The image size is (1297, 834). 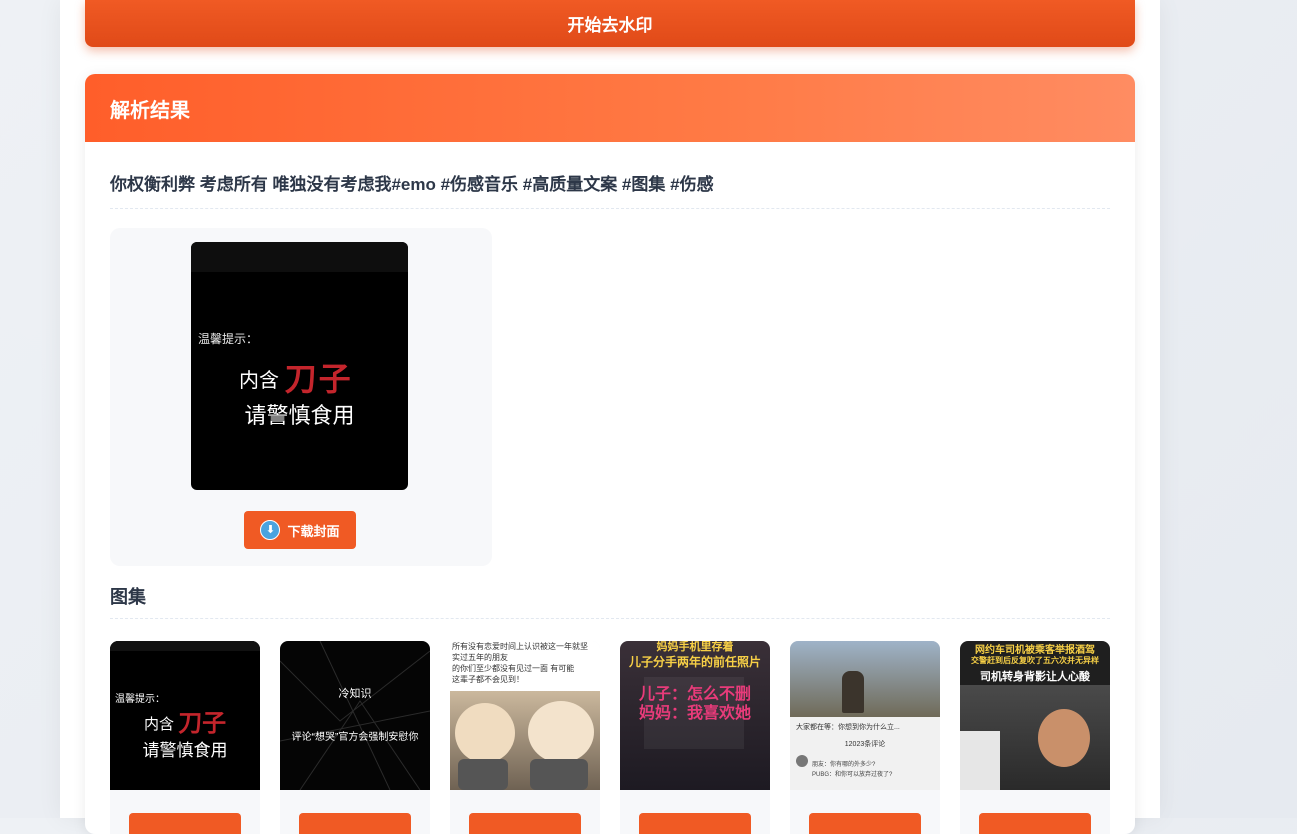 I want to click on gallery-item: 冷知识 评论“想哭”官方会强制安慰你, so click(x=355, y=737).